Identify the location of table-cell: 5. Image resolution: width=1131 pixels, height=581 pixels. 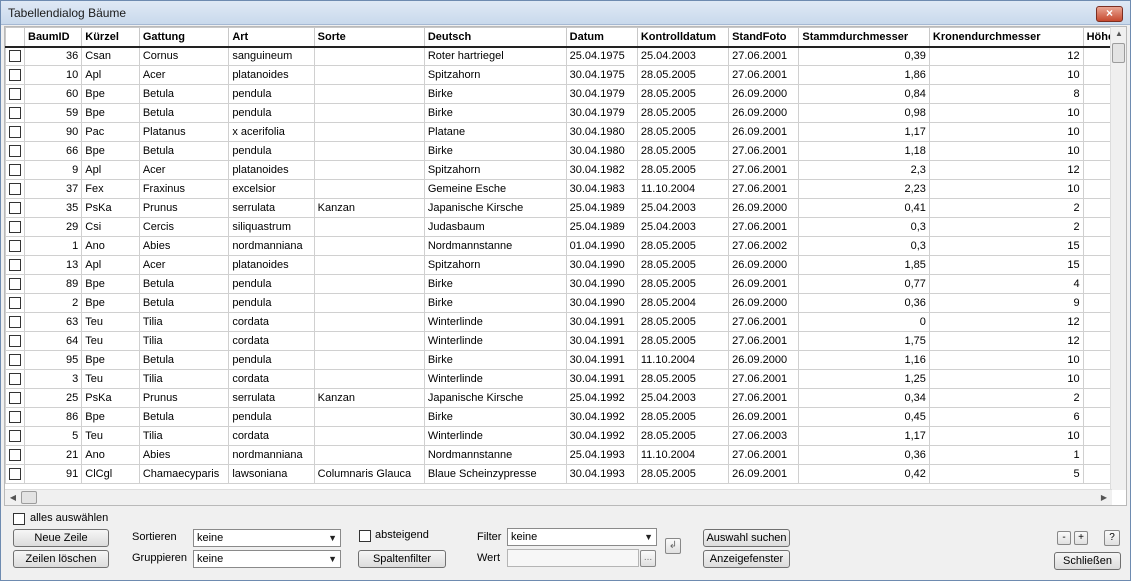
(53, 436).